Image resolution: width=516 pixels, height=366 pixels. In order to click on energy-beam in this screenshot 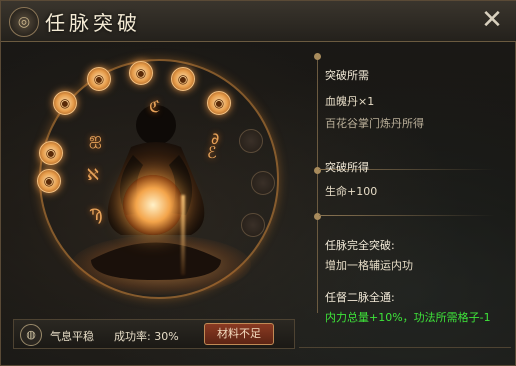, I will do `click(183, 235)`.